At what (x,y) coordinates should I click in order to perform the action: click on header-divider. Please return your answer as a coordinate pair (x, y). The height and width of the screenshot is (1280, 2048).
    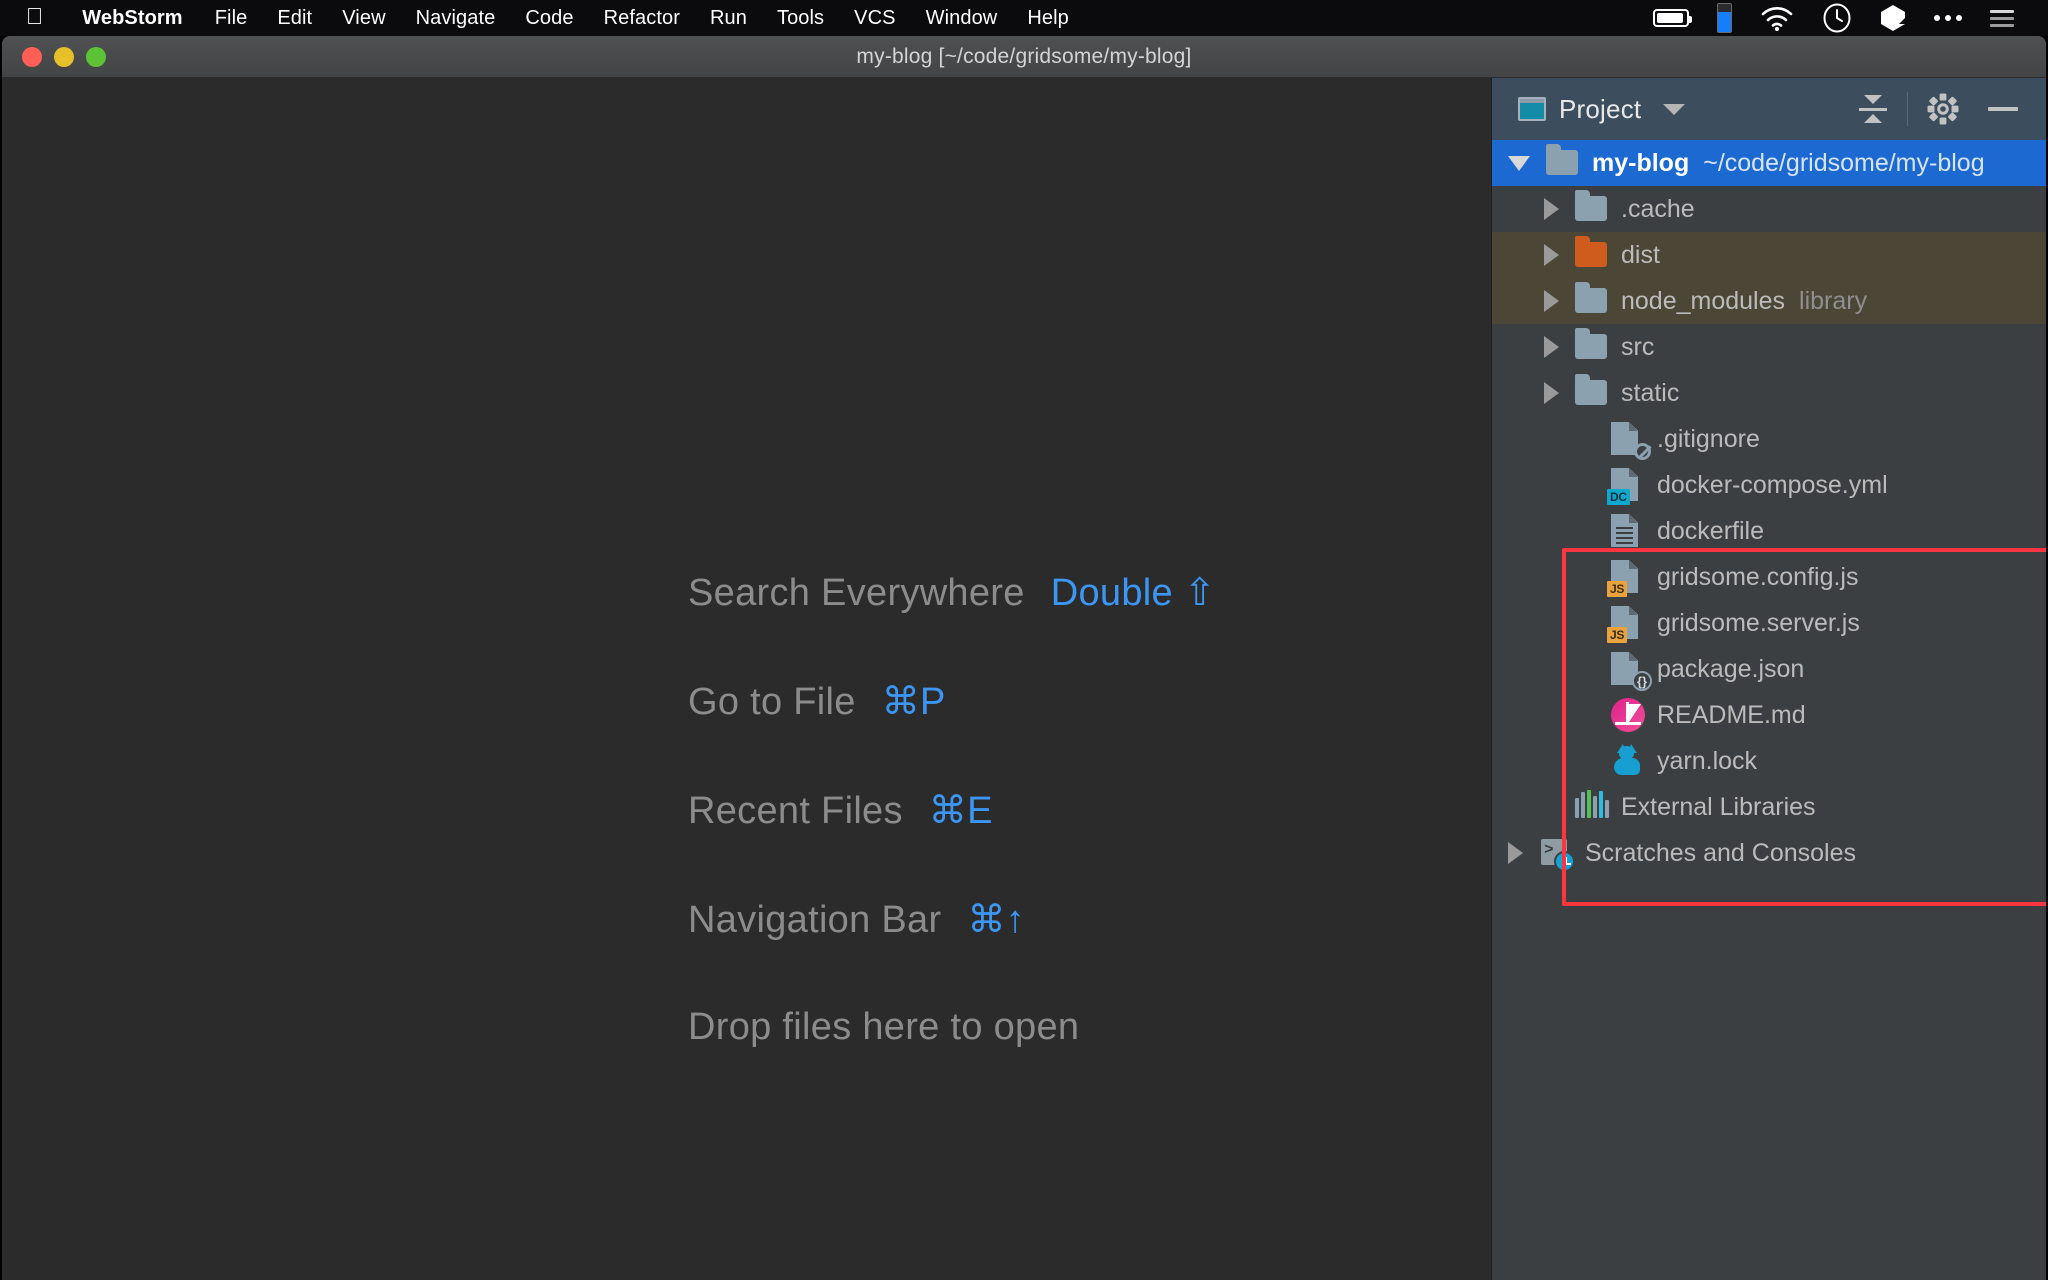
    Looking at the image, I should click on (1907, 109).